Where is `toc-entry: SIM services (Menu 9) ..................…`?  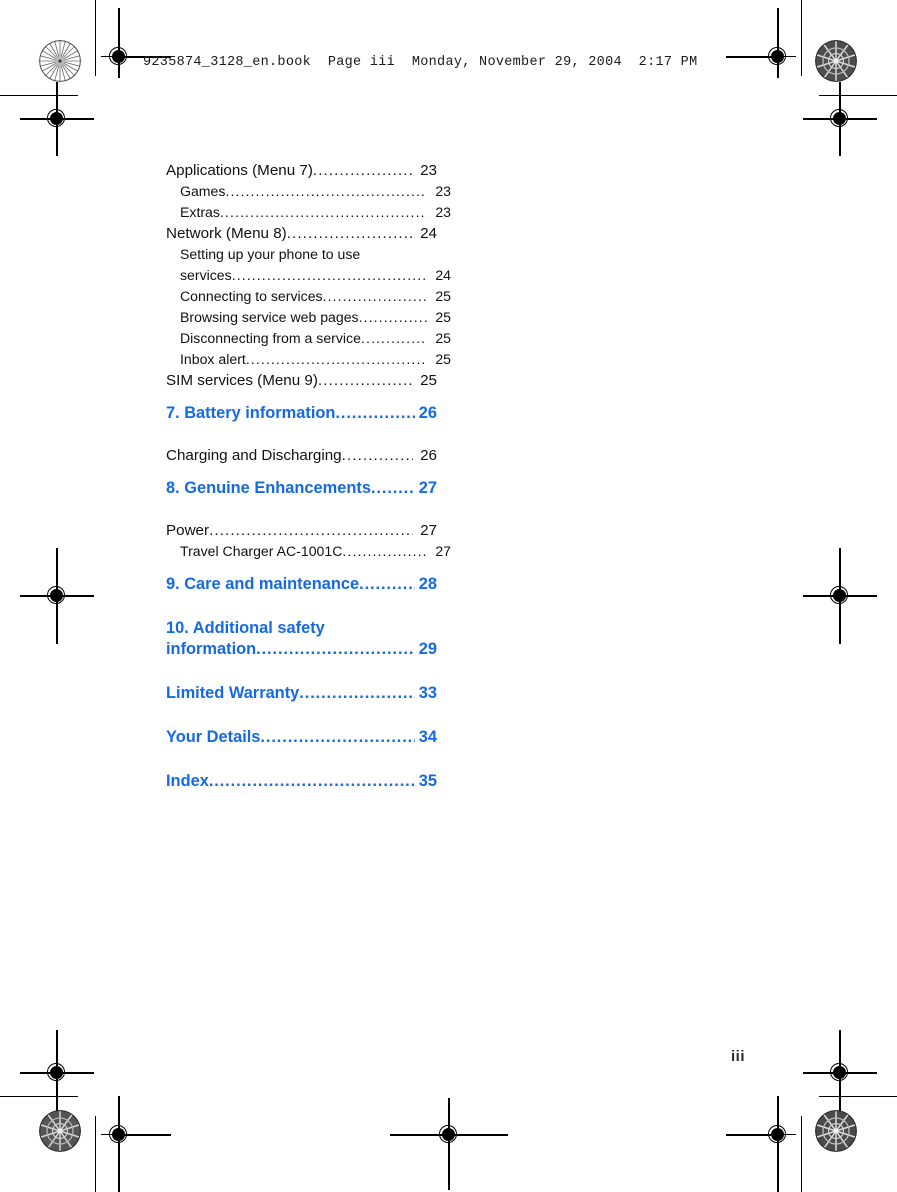 toc-entry: SIM services (Menu 9) ..................… is located at coordinates (301, 380).